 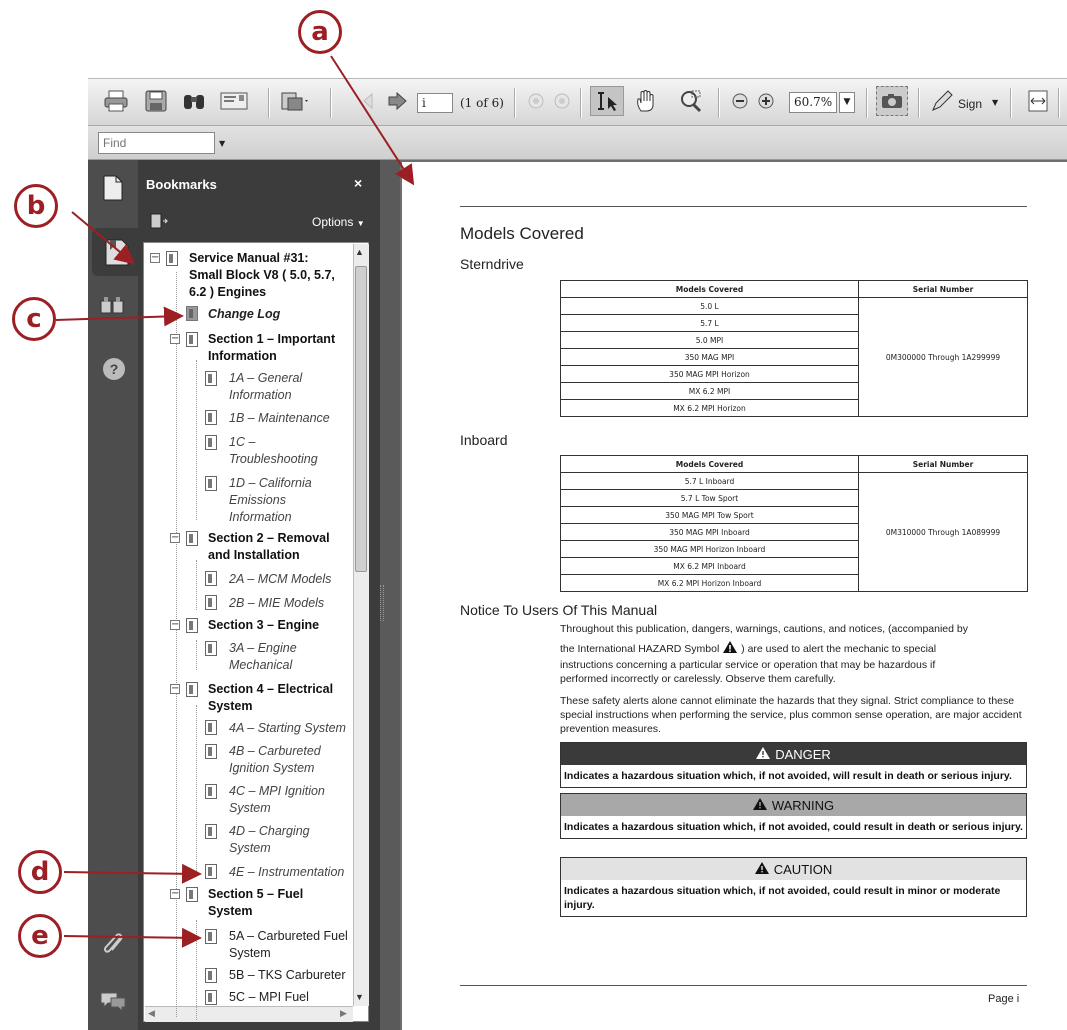 I want to click on callout-arrow-e, so click(x=132, y=937).